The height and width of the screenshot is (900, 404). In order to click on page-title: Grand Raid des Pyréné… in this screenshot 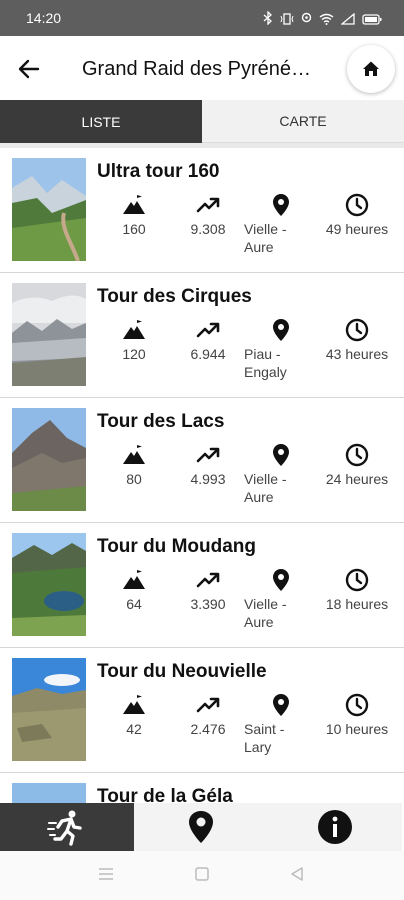, I will do `click(197, 69)`.